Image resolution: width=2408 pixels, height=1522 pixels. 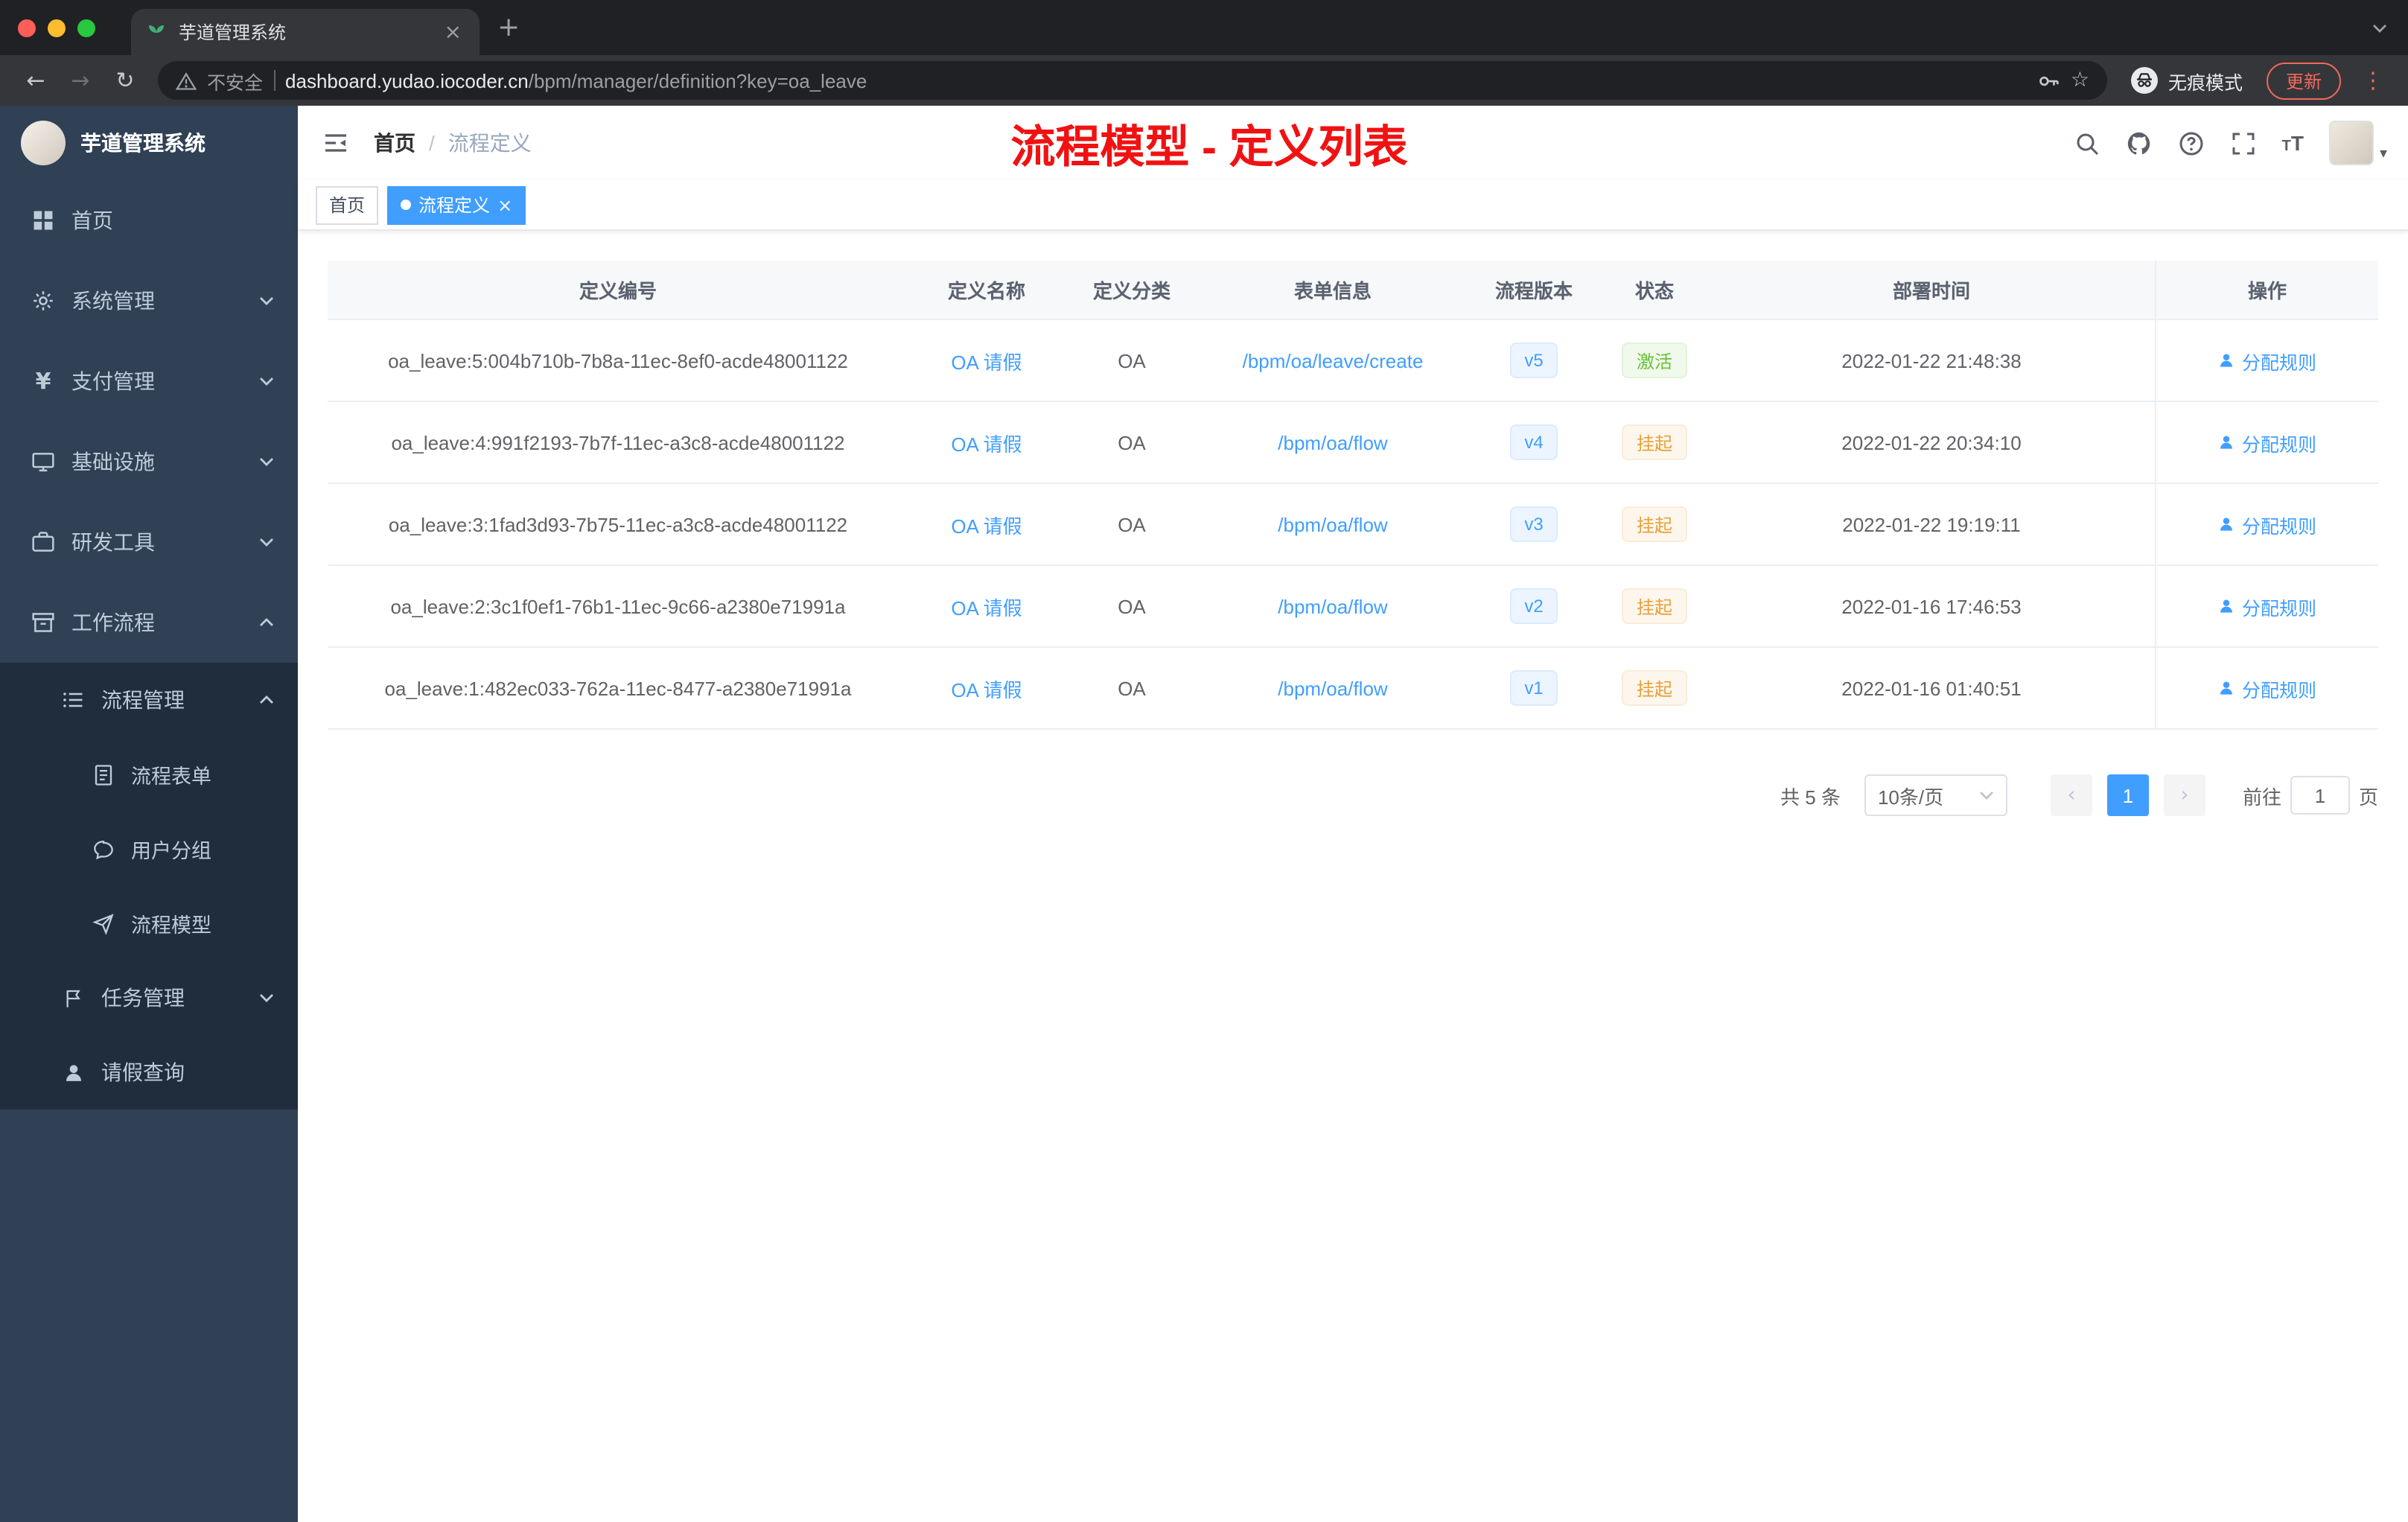 What do you see at coordinates (305, 32) in the screenshot?
I see `browser-tab: 芋道管理系统 ×` at bounding box center [305, 32].